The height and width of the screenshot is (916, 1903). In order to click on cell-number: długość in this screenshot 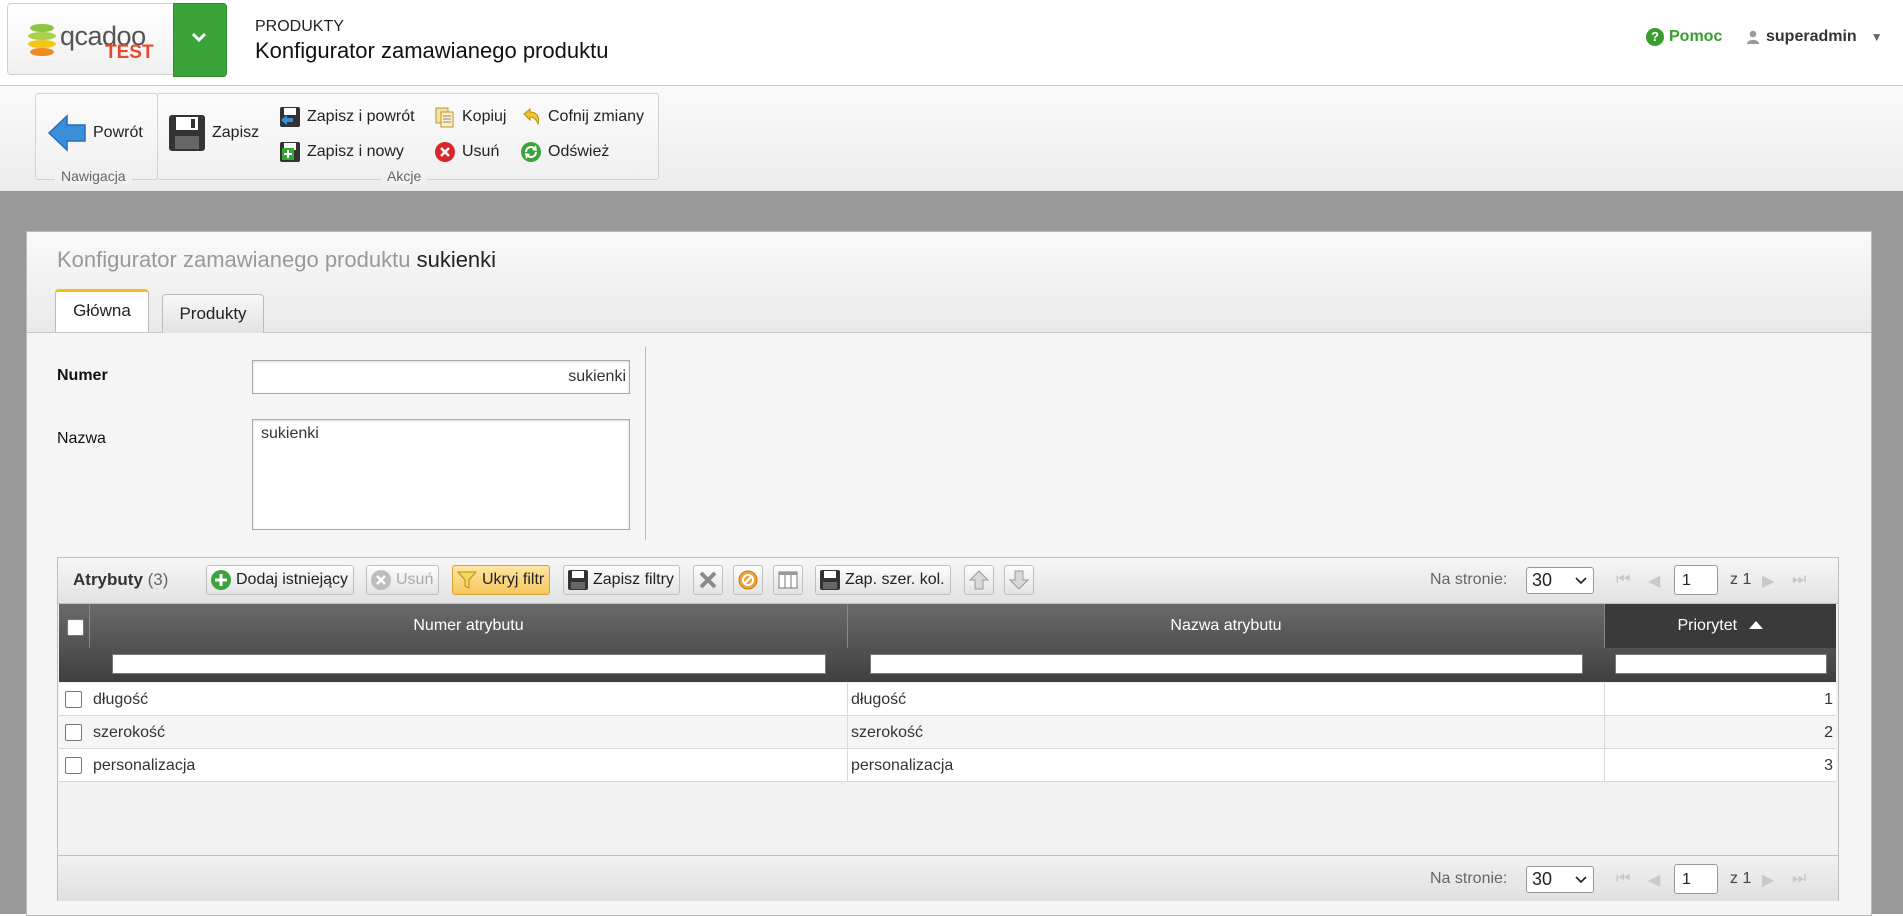, I will do `click(469, 699)`.